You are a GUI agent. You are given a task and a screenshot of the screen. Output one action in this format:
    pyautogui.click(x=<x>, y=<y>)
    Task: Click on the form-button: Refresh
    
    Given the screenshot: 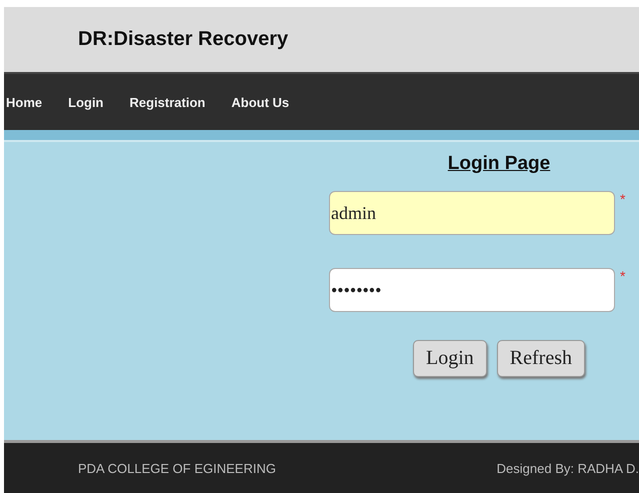 What is the action you would take?
    pyautogui.click(x=540, y=358)
    